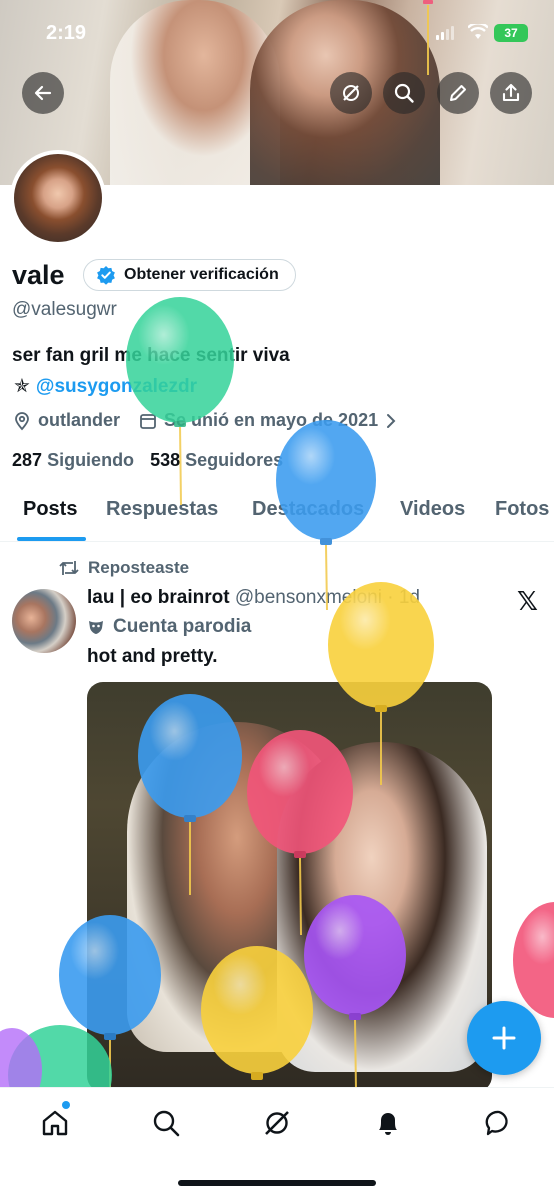 The height and width of the screenshot is (1199, 554). I want to click on back-icon, so click(43, 93).